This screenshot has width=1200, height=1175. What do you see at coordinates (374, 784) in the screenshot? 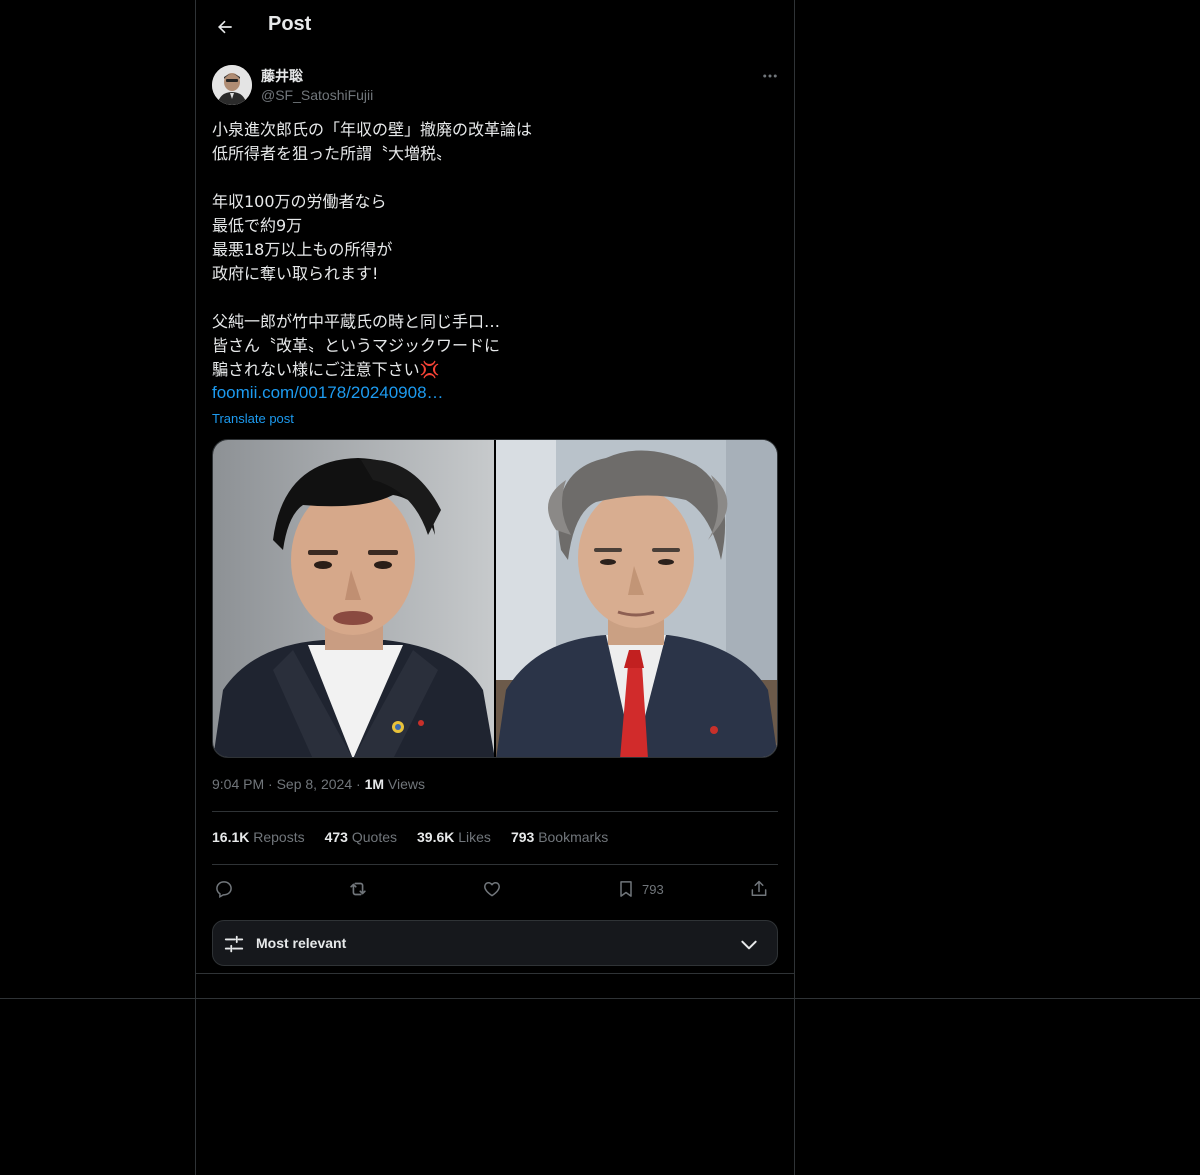
I see `views-count: 1M` at bounding box center [374, 784].